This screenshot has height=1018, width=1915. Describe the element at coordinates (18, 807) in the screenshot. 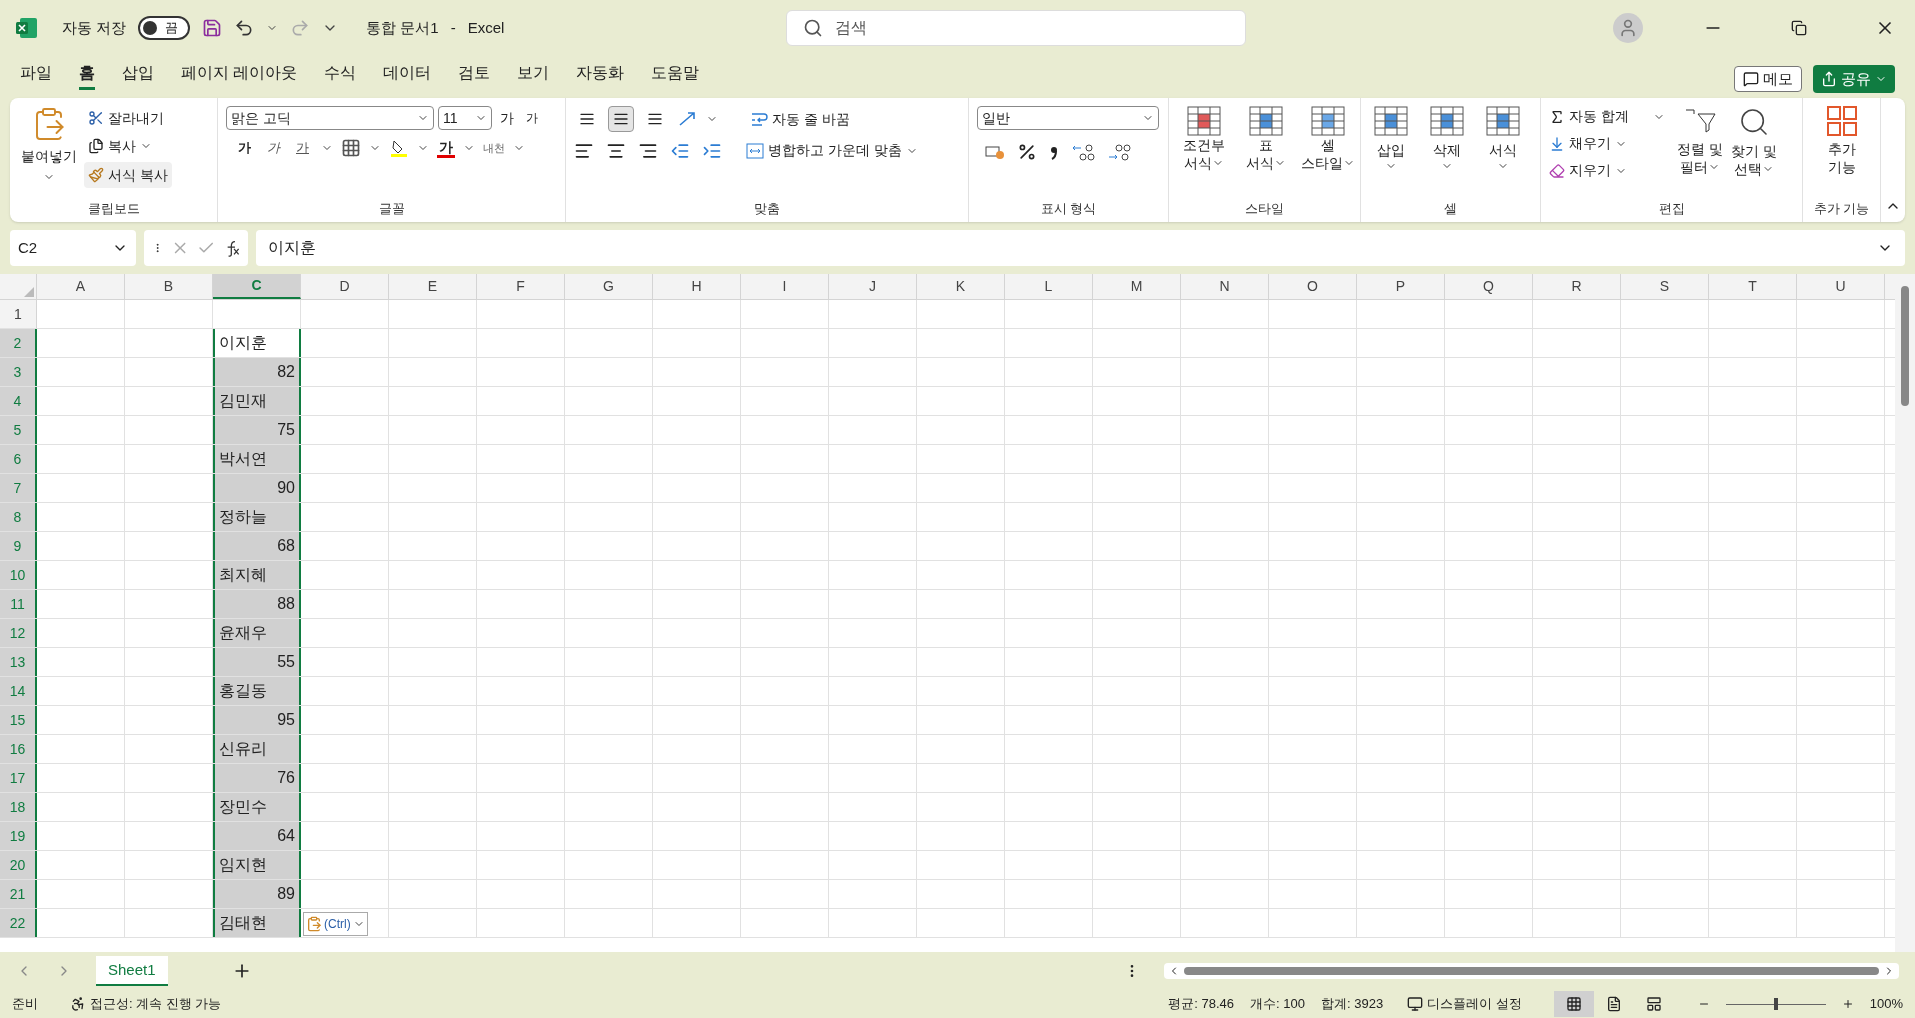

I see `row-header: 18` at that location.